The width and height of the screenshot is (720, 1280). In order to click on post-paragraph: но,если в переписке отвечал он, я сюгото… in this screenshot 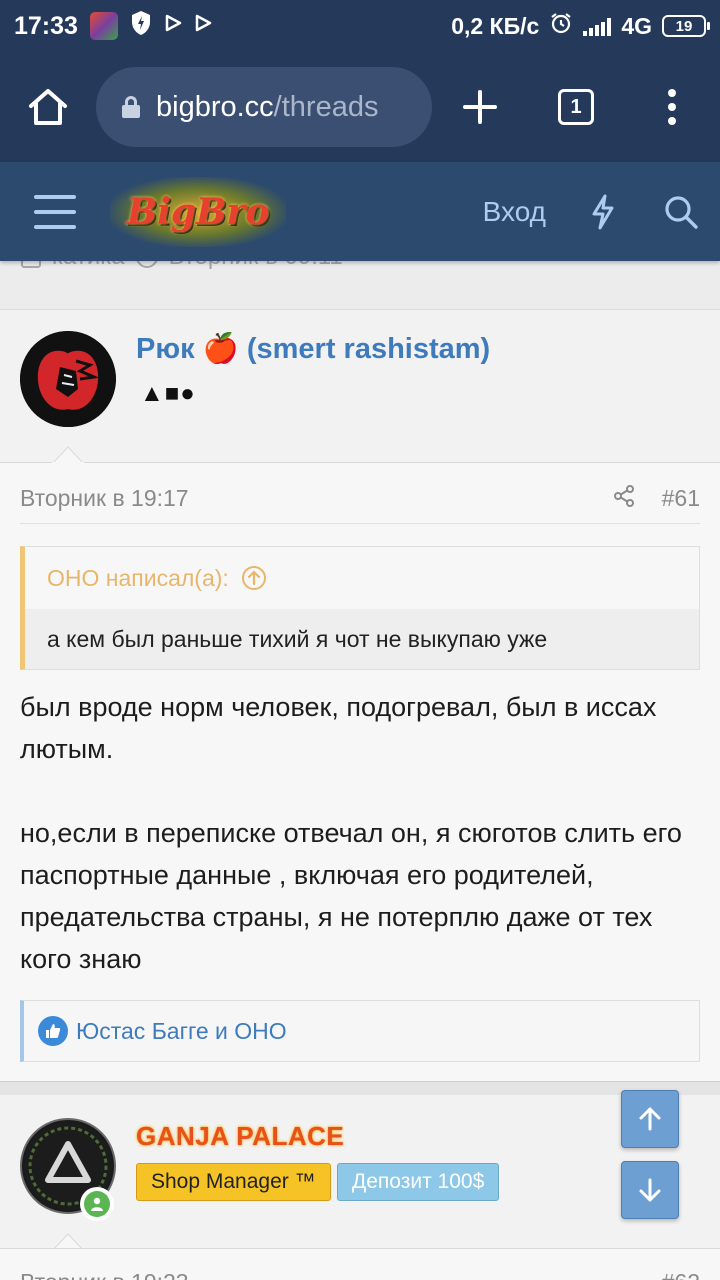, I will do `click(351, 896)`.